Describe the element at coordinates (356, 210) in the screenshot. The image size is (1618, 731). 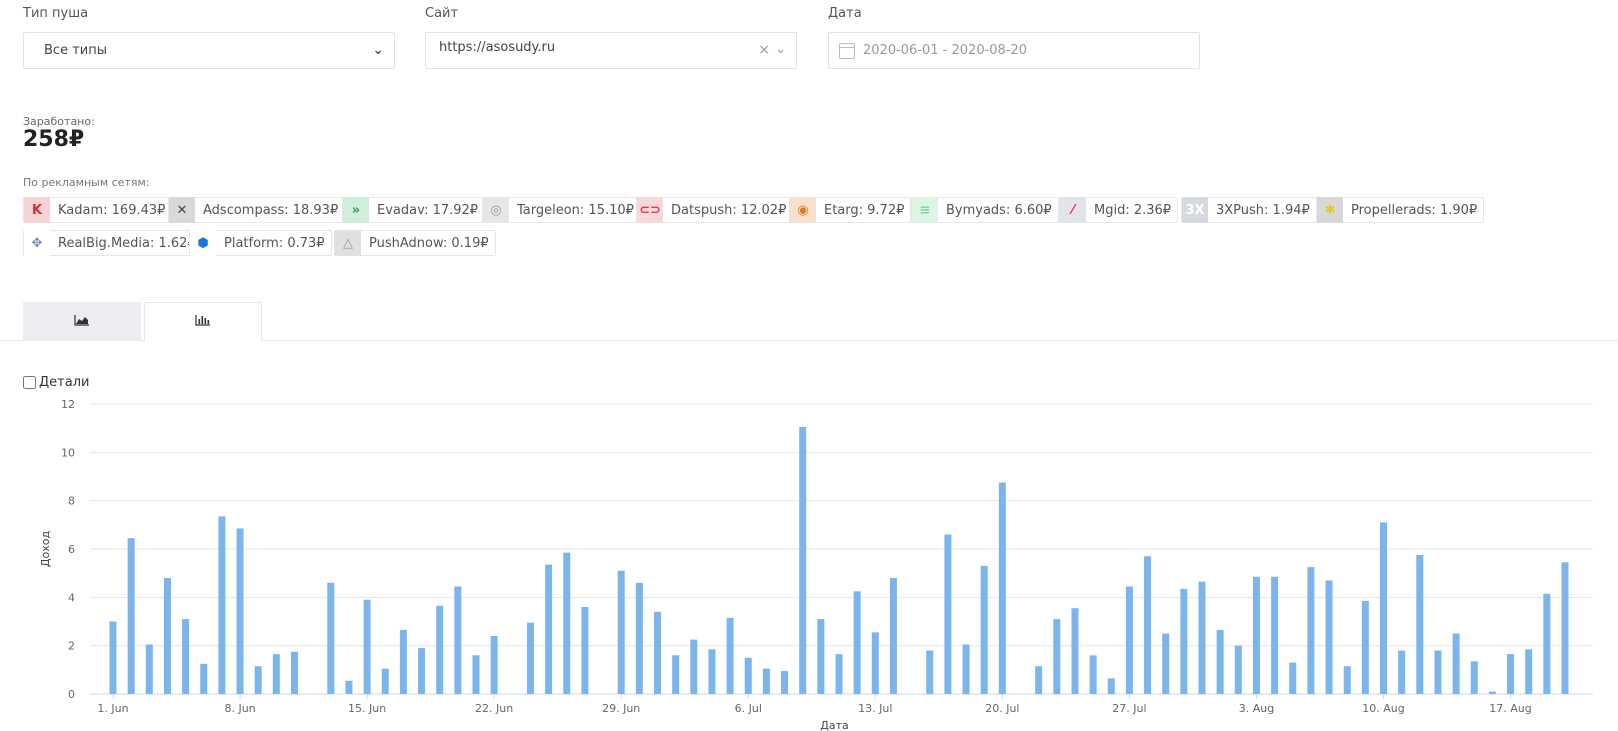
I see `evadav-icon: »` at that location.